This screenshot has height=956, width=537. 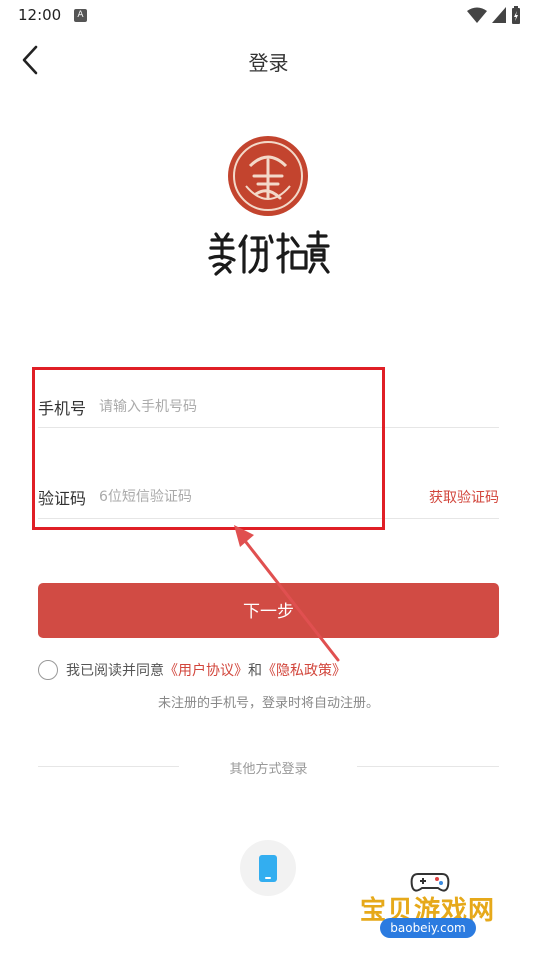 What do you see at coordinates (287, 593) in the screenshot?
I see `annotation-arrow-icon` at bounding box center [287, 593].